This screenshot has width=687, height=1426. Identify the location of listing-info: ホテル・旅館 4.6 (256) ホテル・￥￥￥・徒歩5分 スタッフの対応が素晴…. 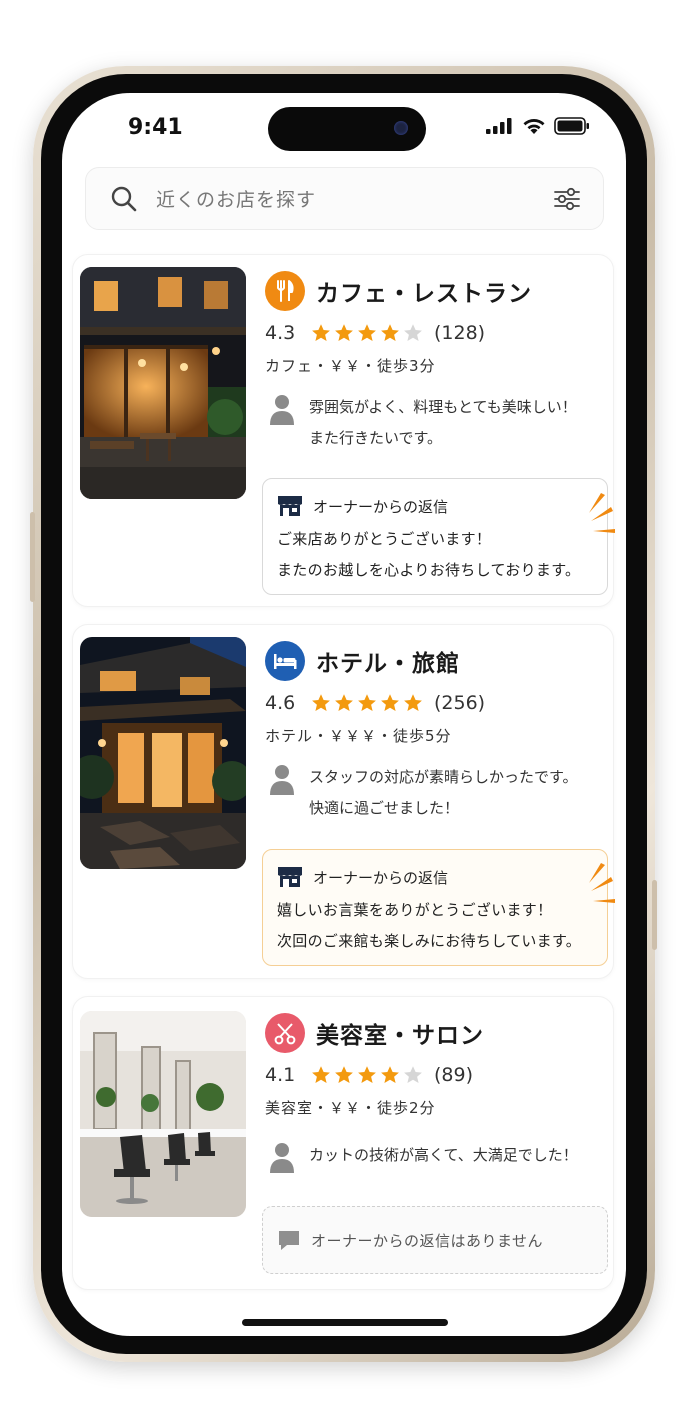
(437, 732).